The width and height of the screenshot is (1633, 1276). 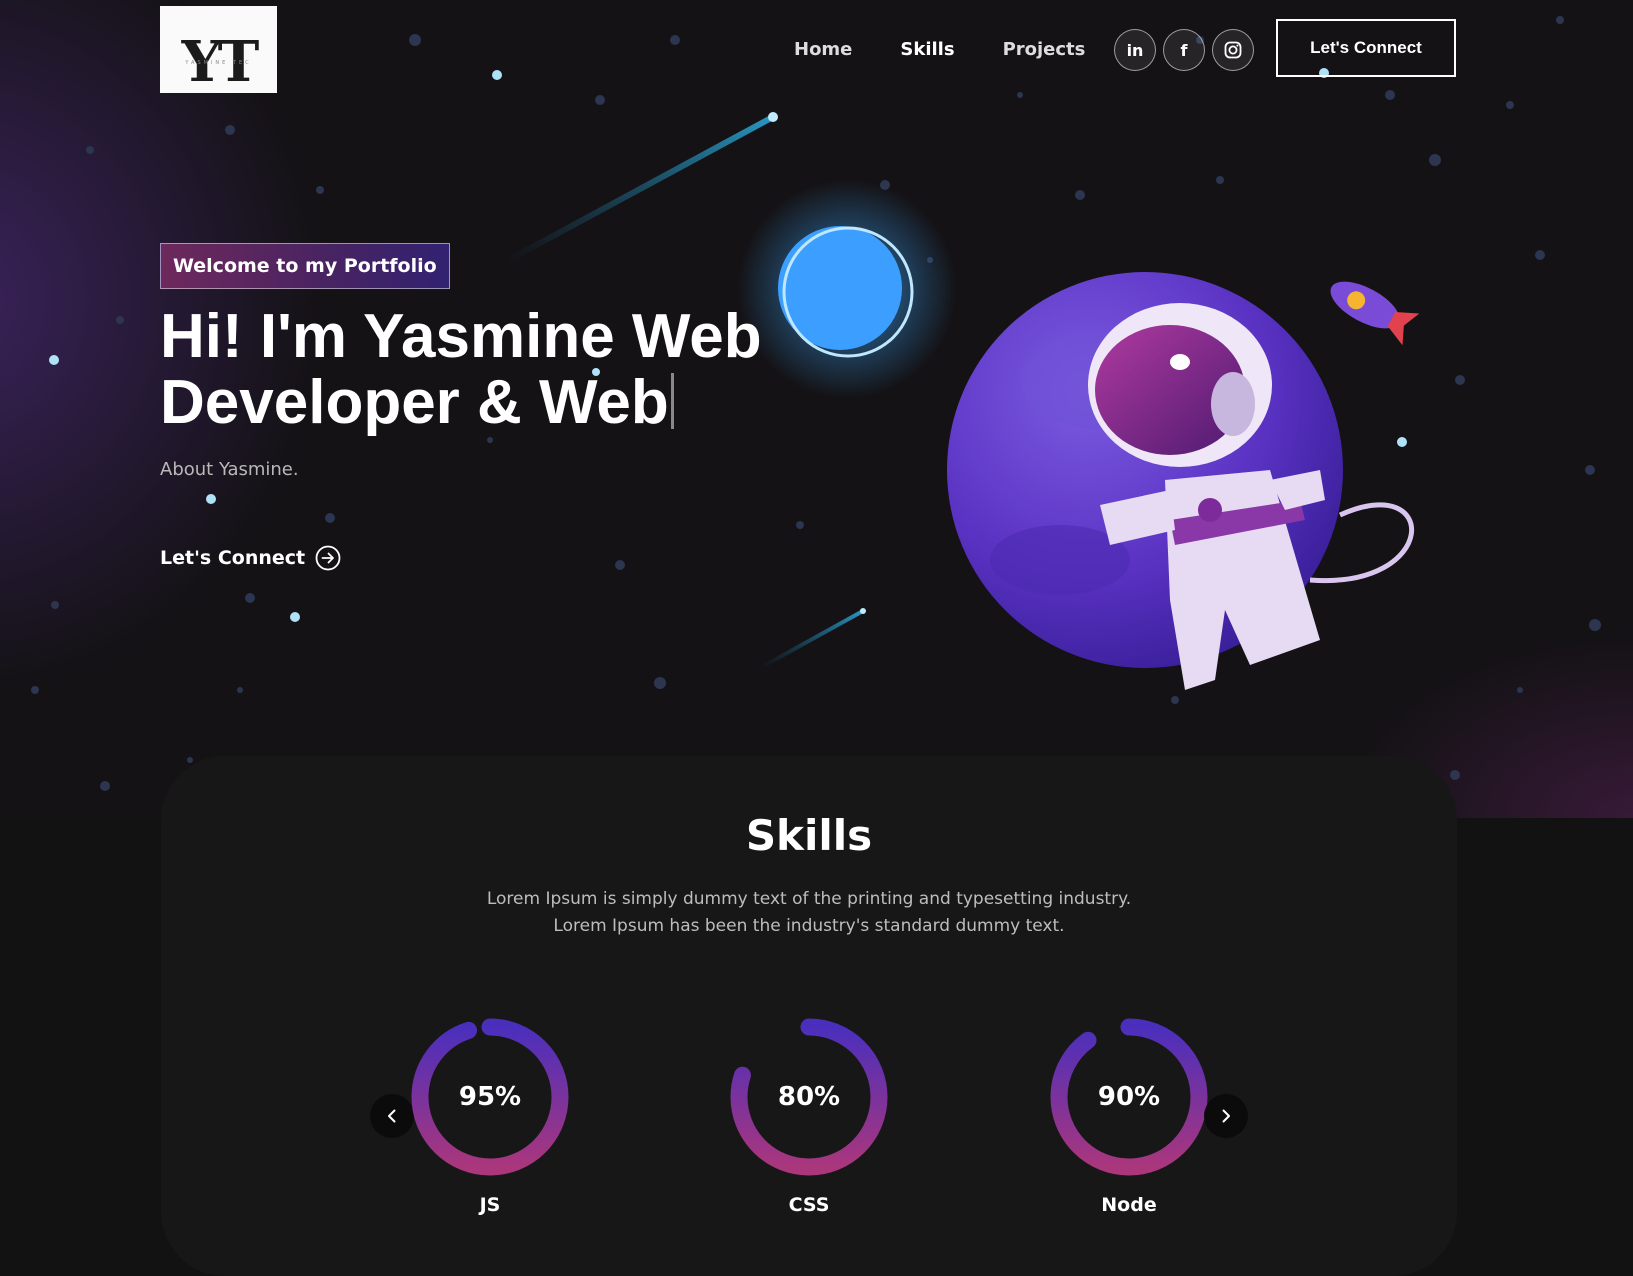 I want to click on skill-percent: 80%, so click(x=809, y=1097).